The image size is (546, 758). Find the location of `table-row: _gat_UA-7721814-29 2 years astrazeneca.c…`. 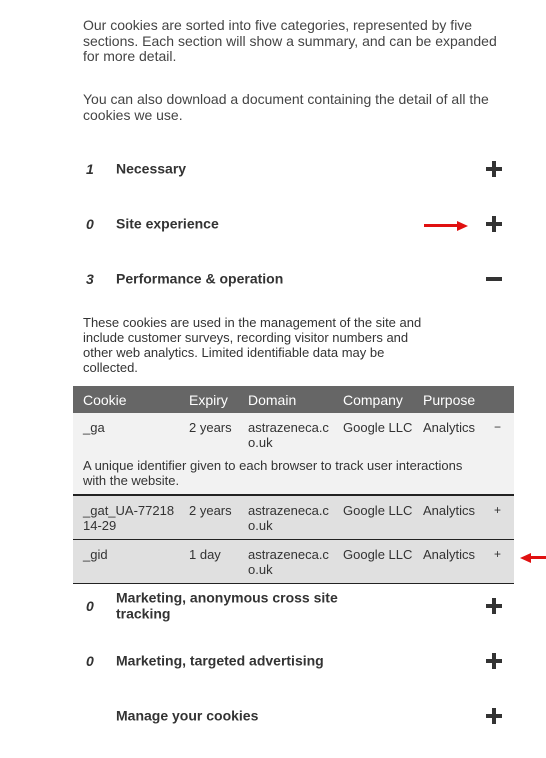

table-row: _gat_UA-7721814-29 2 years astrazeneca.c… is located at coordinates (293, 517).